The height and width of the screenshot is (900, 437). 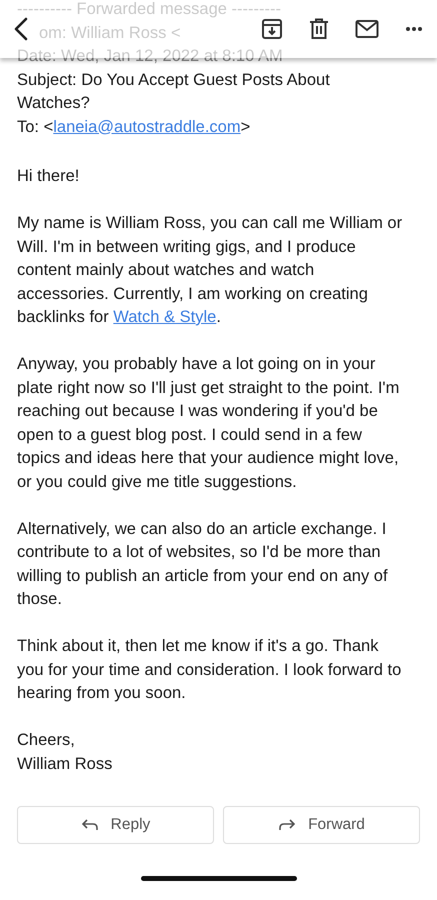 What do you see at coordinates (319, 29) in the screenshot?
I see `delete-icon` at bounding box center [319, 29].